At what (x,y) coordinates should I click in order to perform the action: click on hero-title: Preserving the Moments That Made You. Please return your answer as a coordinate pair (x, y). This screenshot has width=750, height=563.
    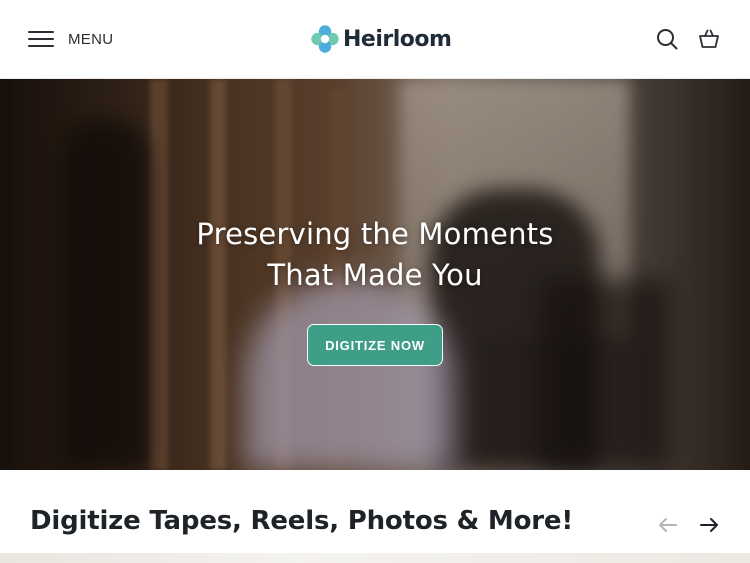
    Looking at the image, I should click on (375, 255).